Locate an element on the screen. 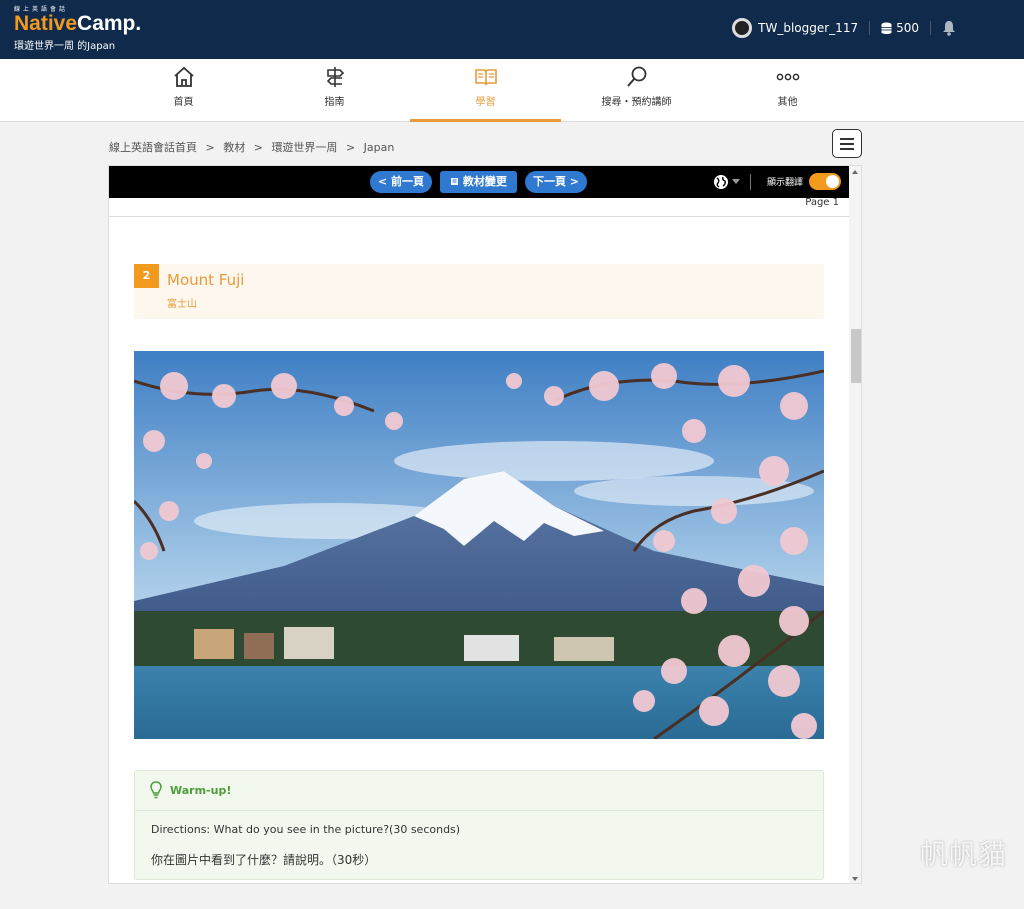  watermark-text: 帆帆貓 is located at coordinates (964, 854).